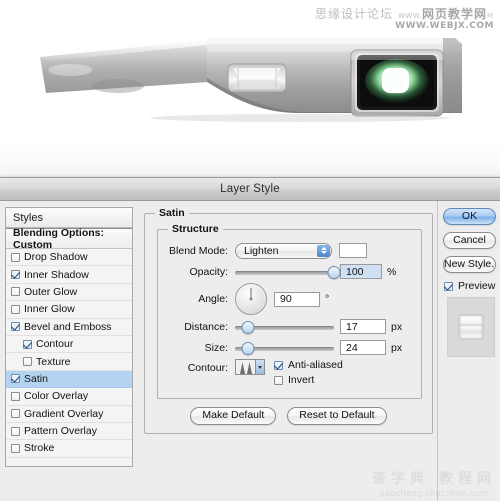  Describe the element at coordinates (363, 326) in the screenshot. I see `distance-input: 17` at that location.